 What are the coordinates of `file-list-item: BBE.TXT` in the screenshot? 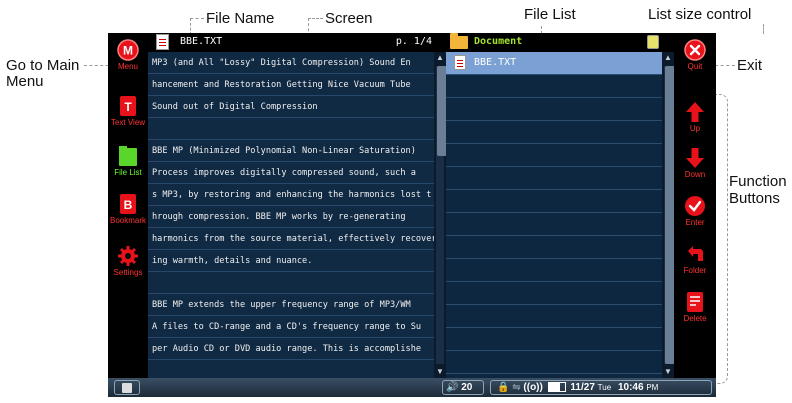 It's located at (554, 63).